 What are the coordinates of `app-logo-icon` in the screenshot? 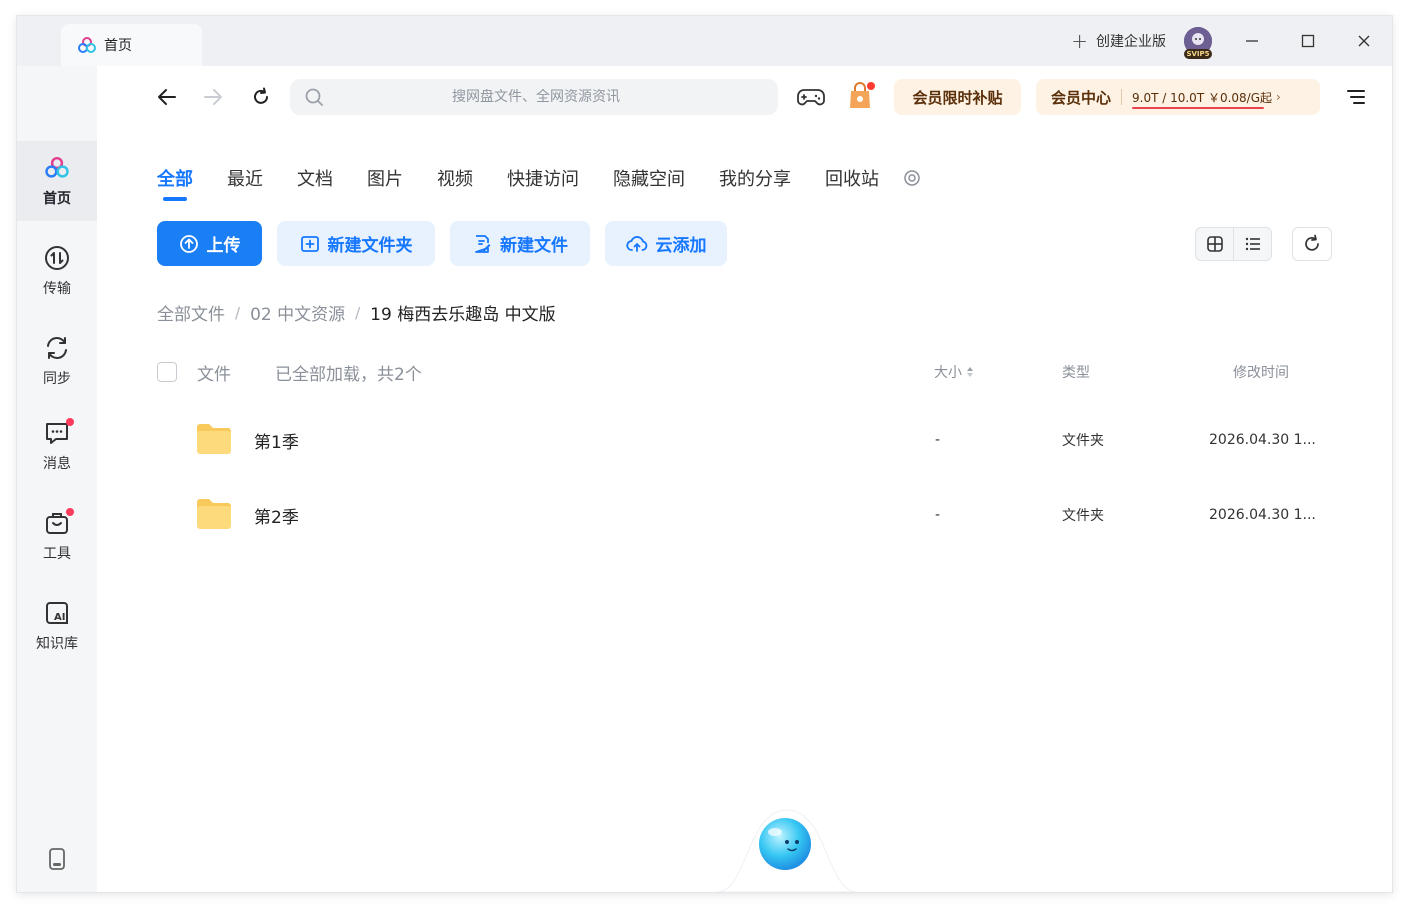 It's located at (87, 45).